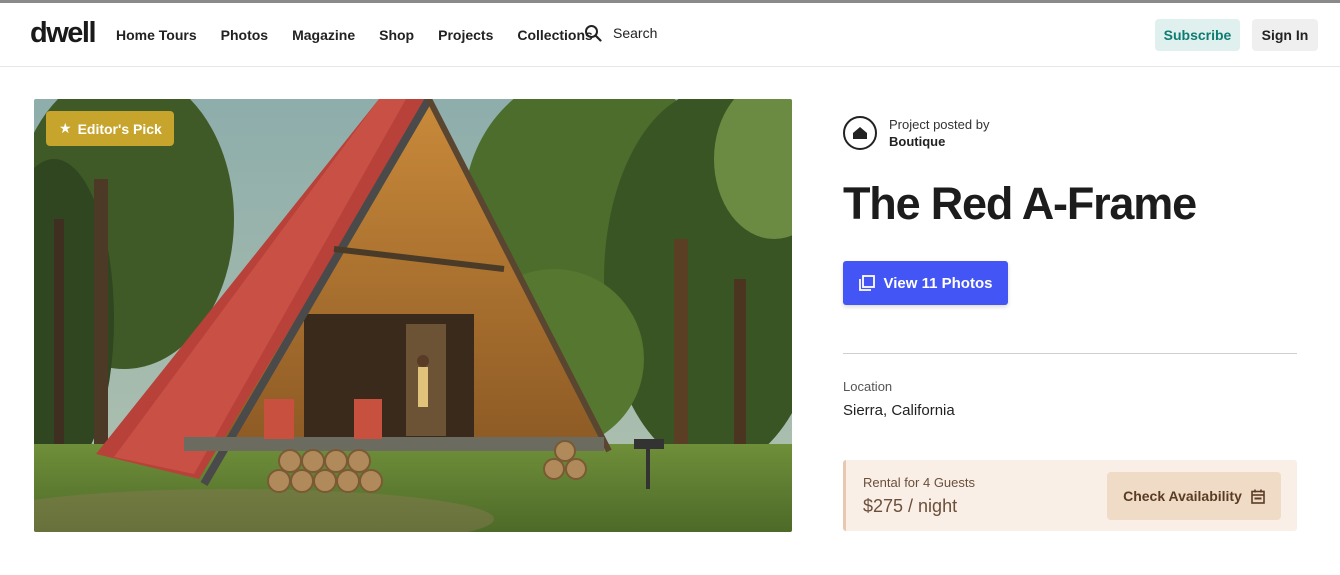 The image size is (1340, 575). Describe the element at coordinates (119, 128) in the screenshot. I see `badge-label: Editor's Pick` at that location.